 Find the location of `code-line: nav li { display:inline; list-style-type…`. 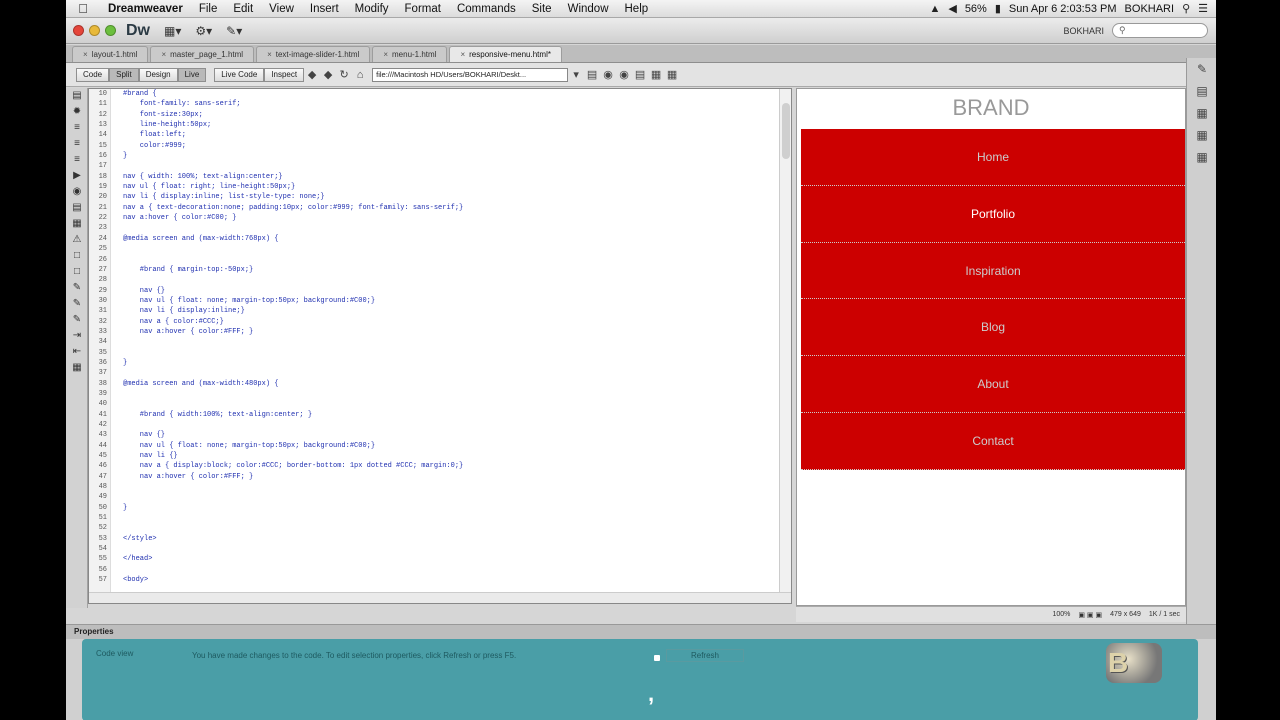

code-line: nav li { display:inline; list-style-type… is located at coordinates (450, 197).